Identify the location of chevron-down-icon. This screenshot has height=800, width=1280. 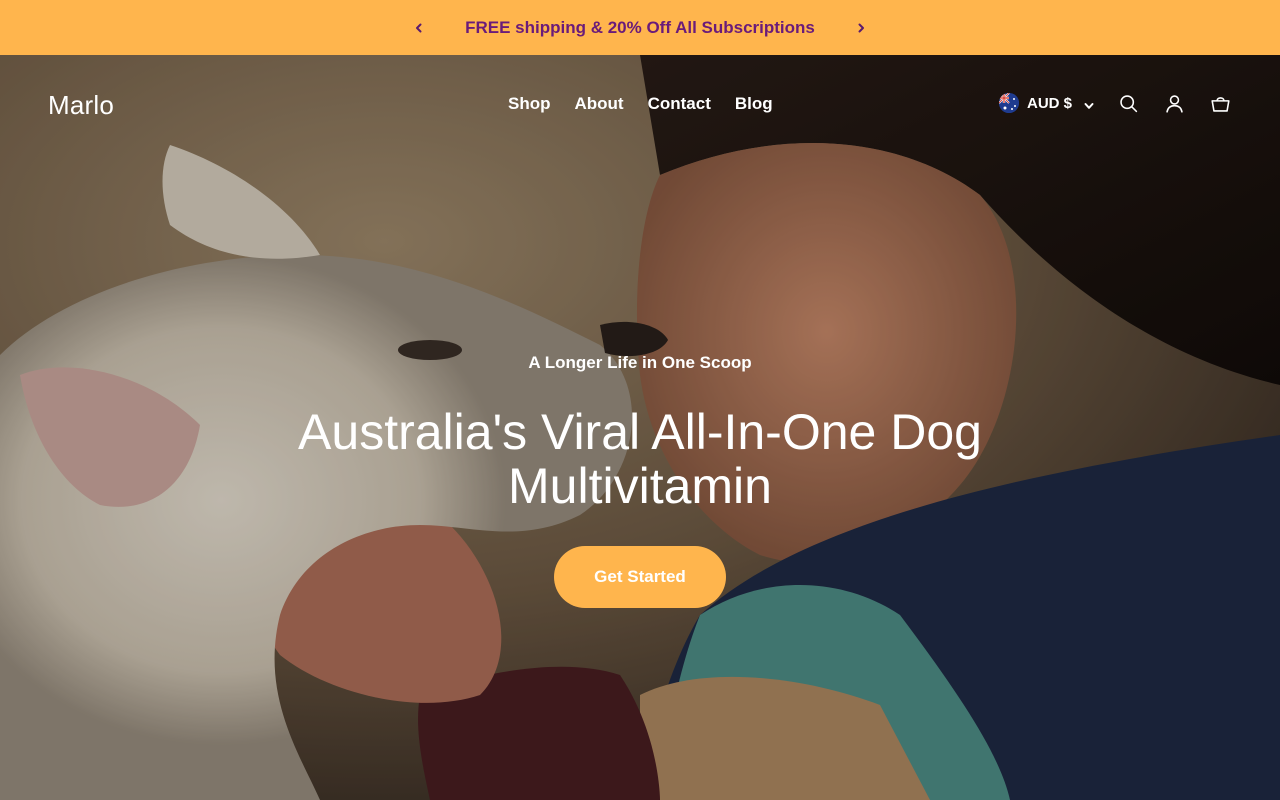
(1089, 103).